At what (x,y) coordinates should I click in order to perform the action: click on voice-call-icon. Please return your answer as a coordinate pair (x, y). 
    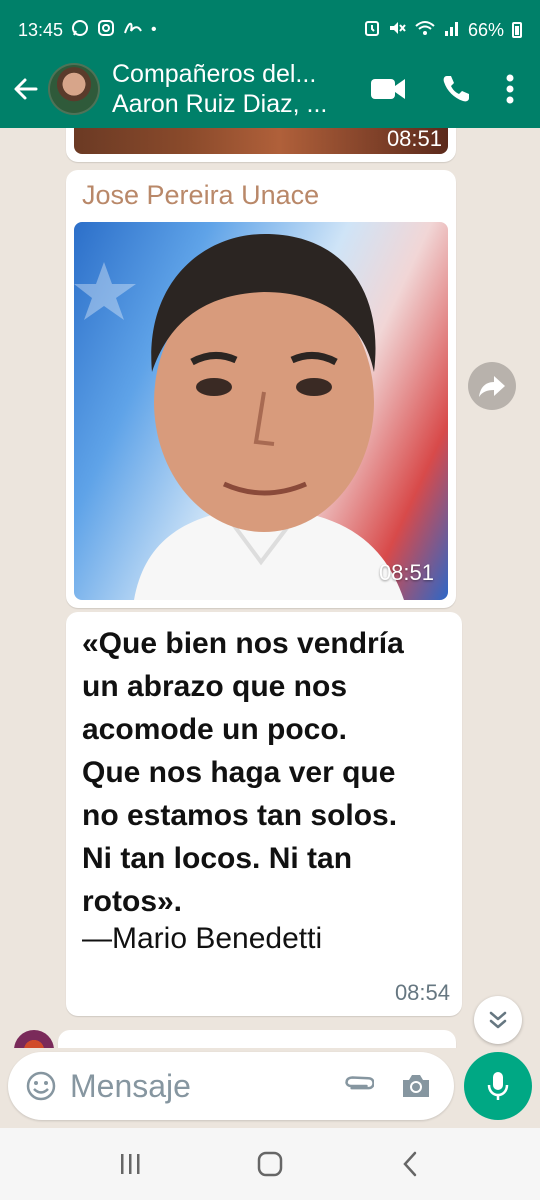
    Looking at the image, I should click on (456, 89).